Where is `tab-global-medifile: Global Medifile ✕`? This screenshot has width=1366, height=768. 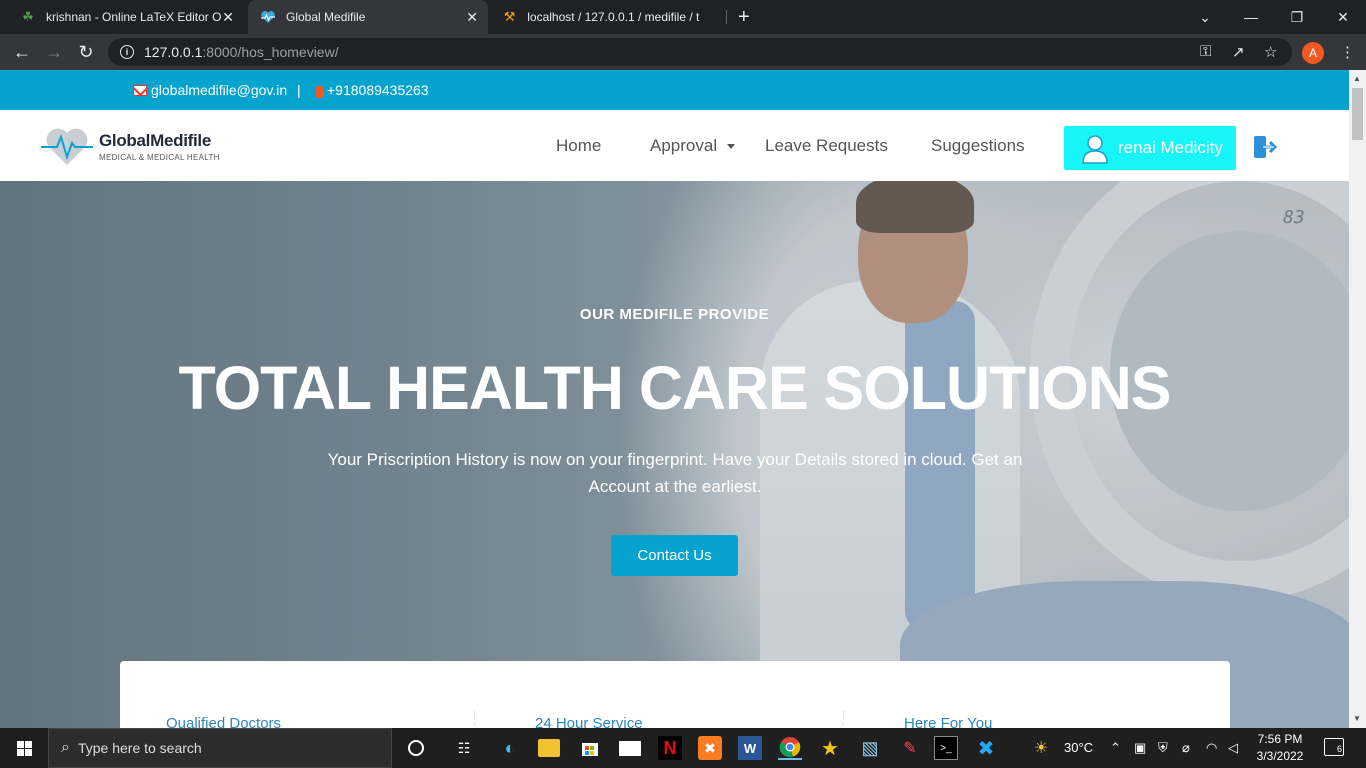 tab-global-medifile: Global Medifile ✕ is located at coordinates (368, 17).